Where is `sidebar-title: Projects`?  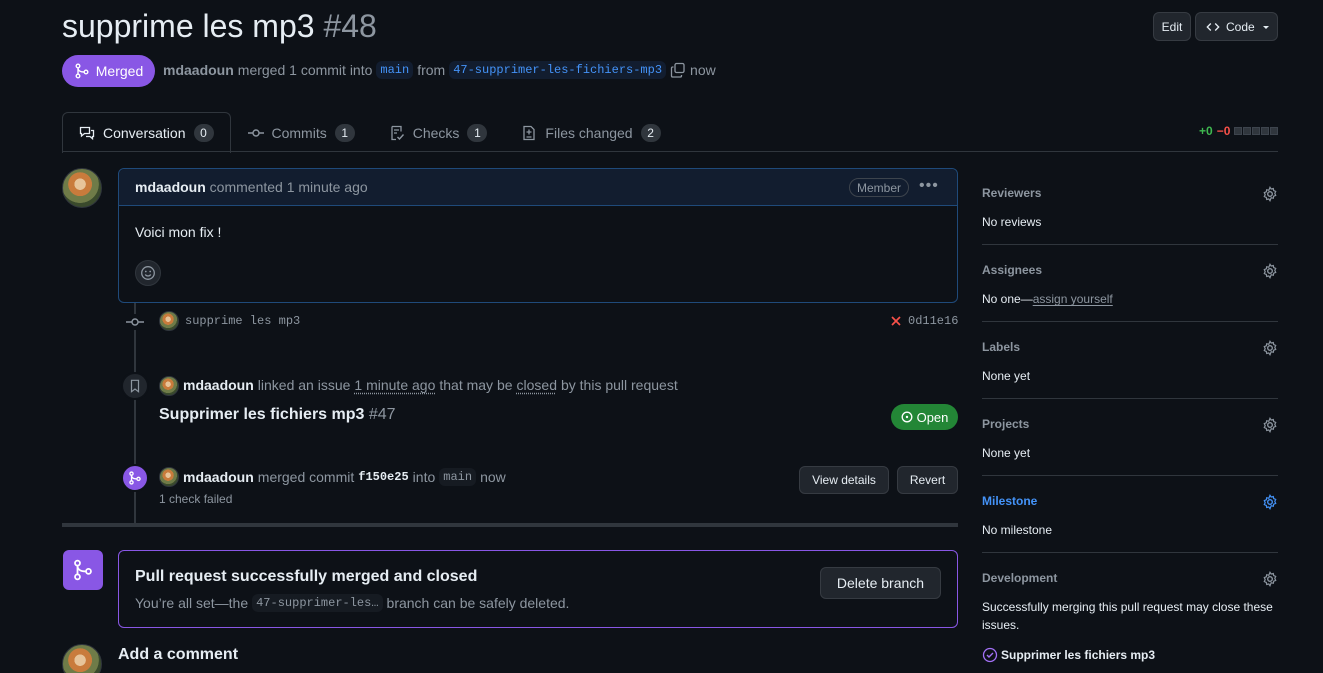 sidebar-title: Projects is located at coordinates (1130, 424).